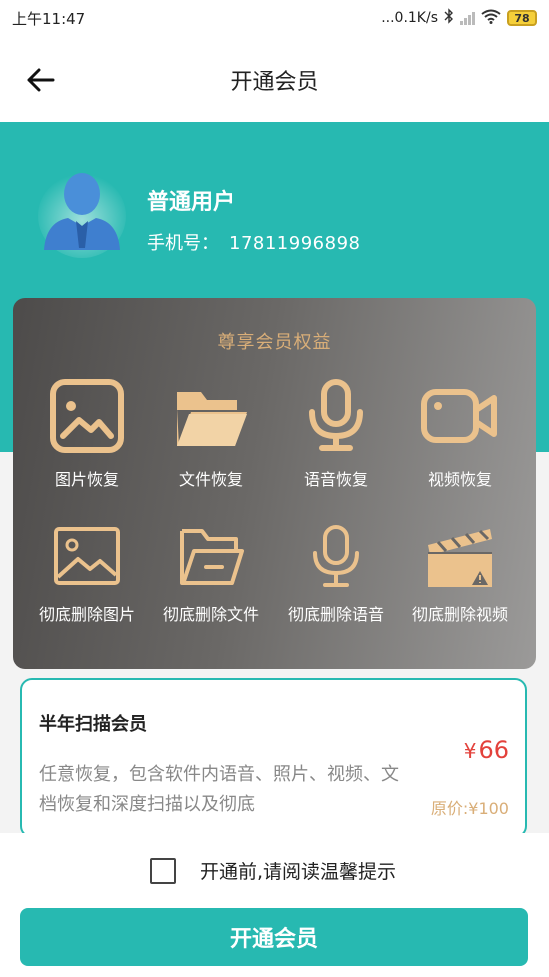 The image size is (549, 977). Describe the element at coordinates (460, 558) in the screenshot. I see `clapperboard-icon` at that location.